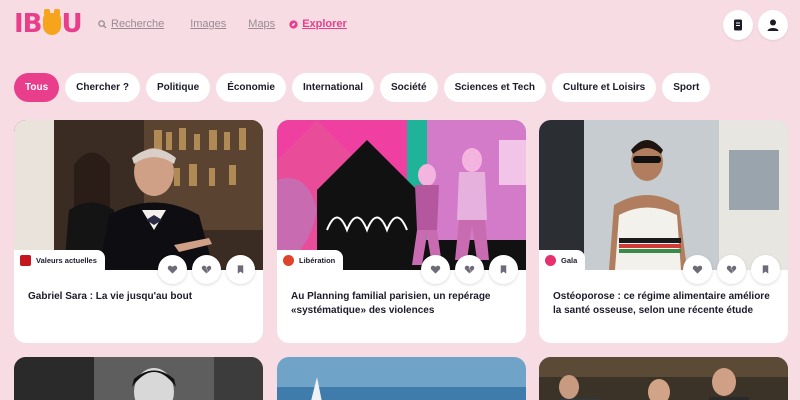 Image resolution: width=800 pixels, height=400 pixels. I want to click on logo-text-start: IB, so click(28, 24).